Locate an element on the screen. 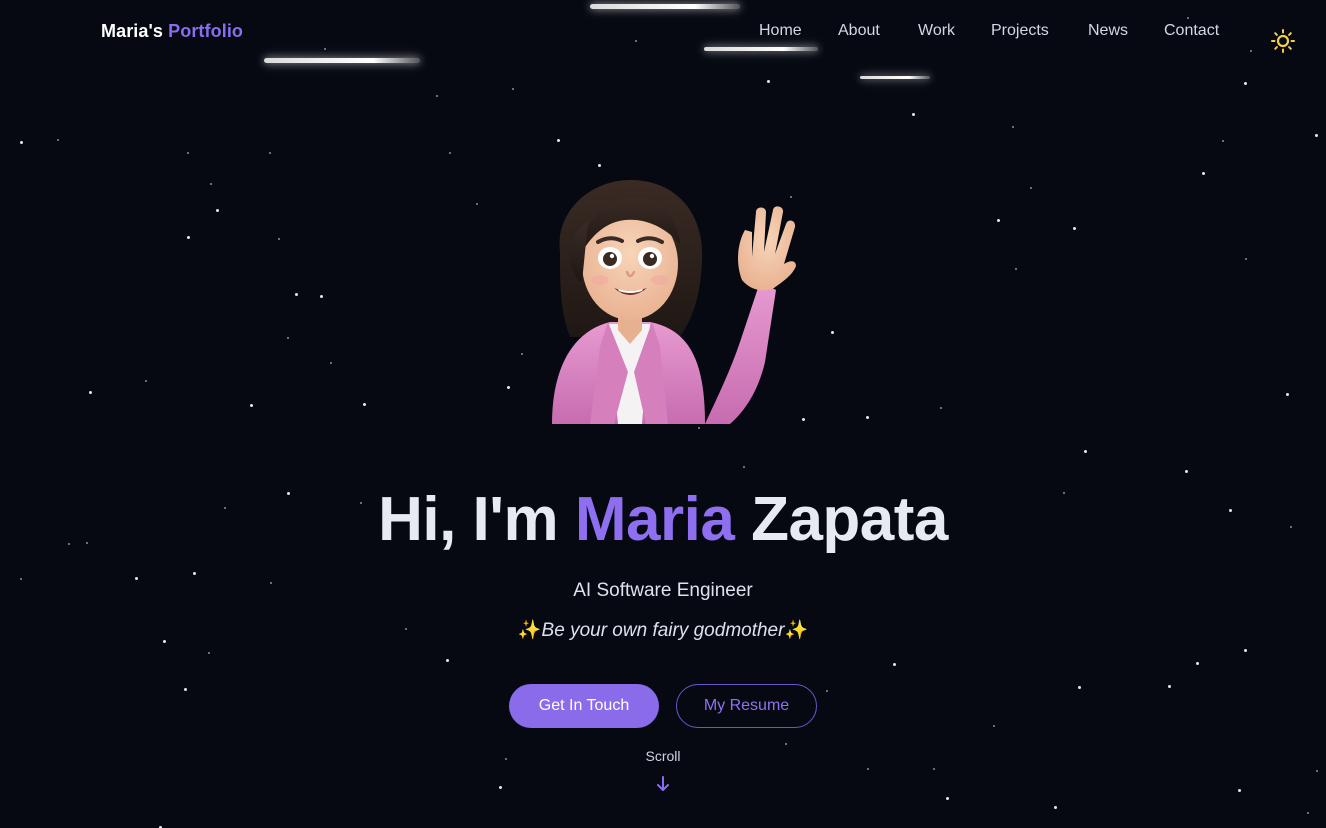 The image size is (1326, 828). nav-contact: Contact is located at coordinates (1191, 31).